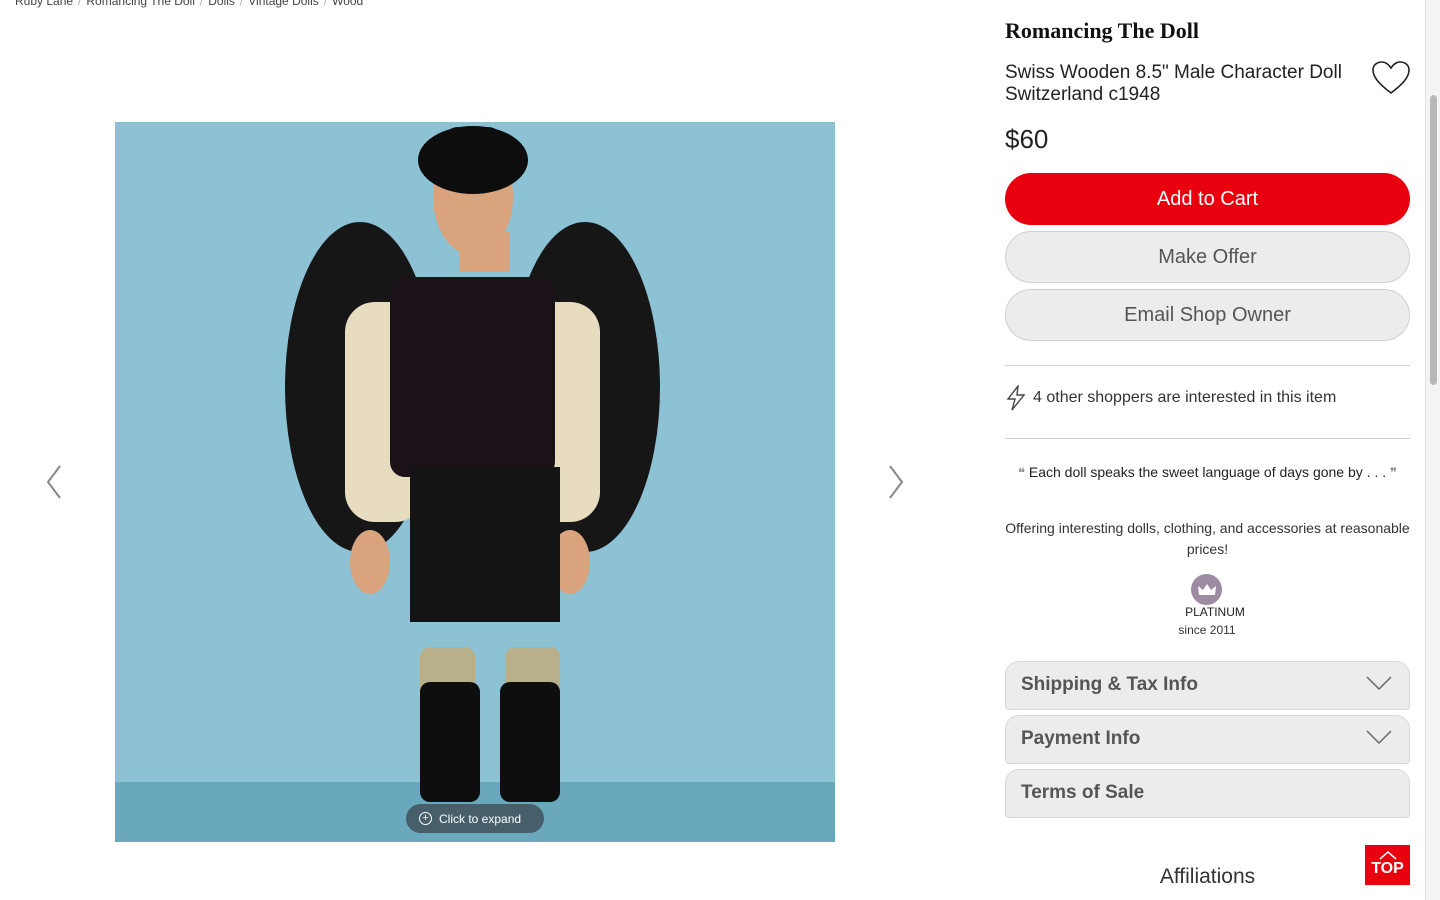 This screenshot has height=900, width=1440. I want to click on plus-circle-icon: +, so click(425, 818).